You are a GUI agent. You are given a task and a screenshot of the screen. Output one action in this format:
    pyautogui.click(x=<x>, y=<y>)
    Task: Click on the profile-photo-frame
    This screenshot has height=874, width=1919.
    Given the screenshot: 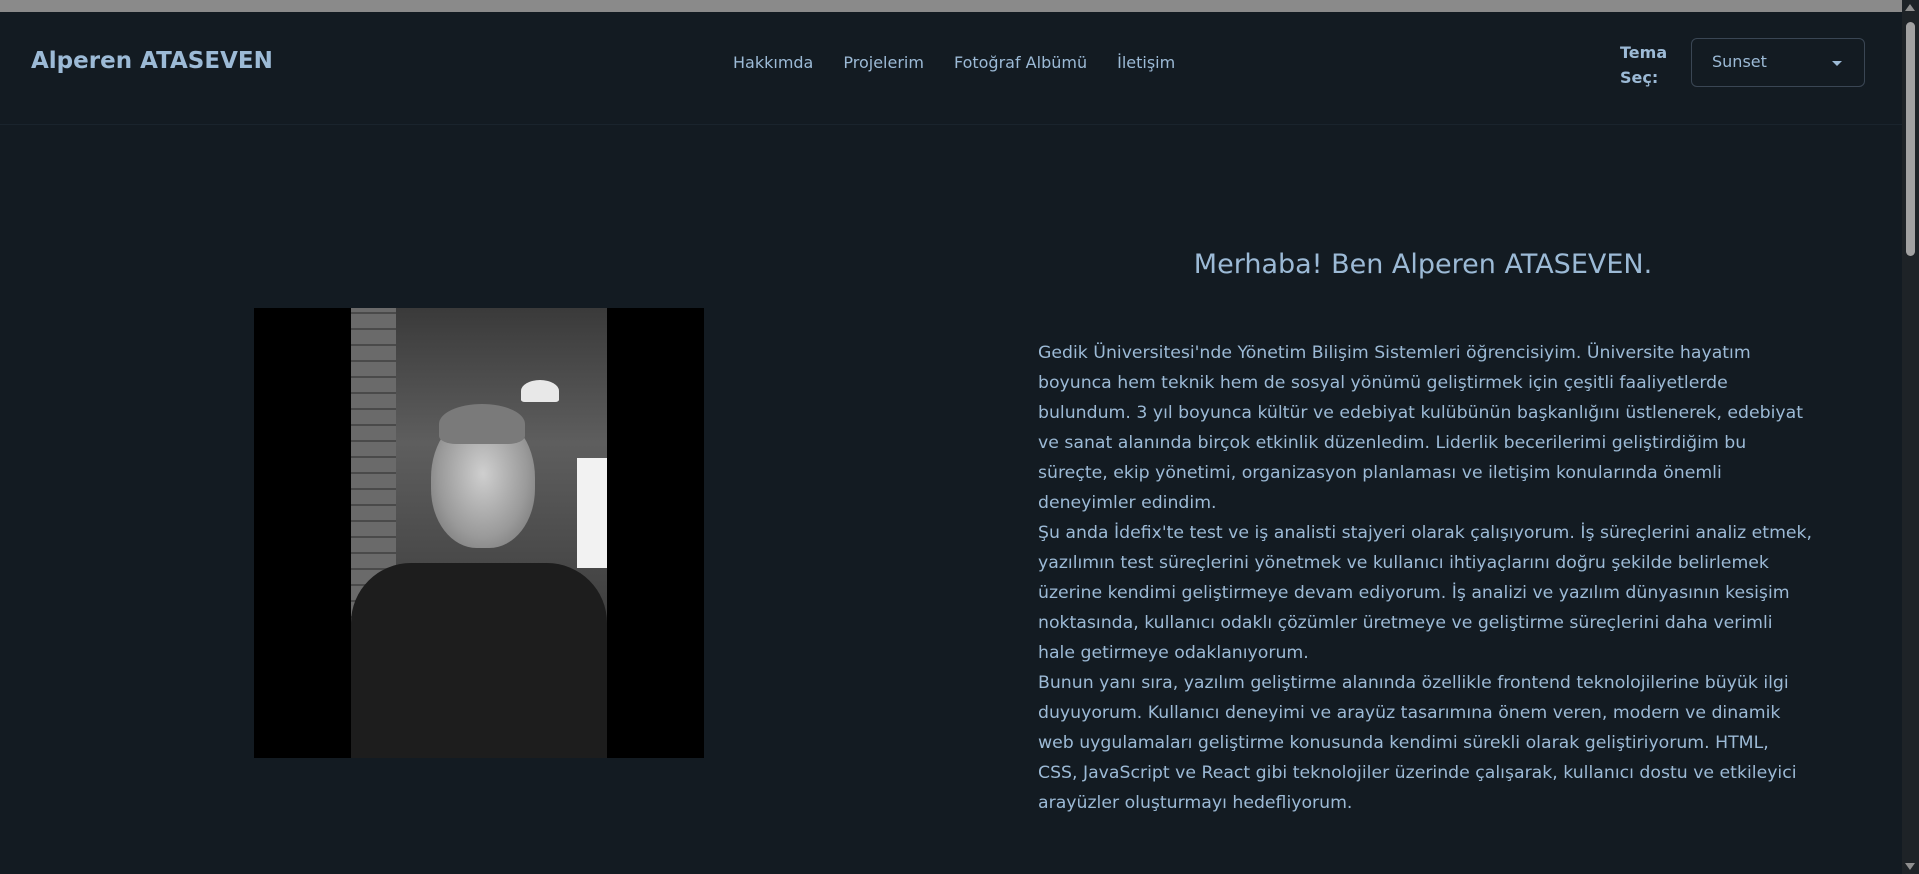 What is the action you would take?
    pyautogui.click(x=479, y=533)
    